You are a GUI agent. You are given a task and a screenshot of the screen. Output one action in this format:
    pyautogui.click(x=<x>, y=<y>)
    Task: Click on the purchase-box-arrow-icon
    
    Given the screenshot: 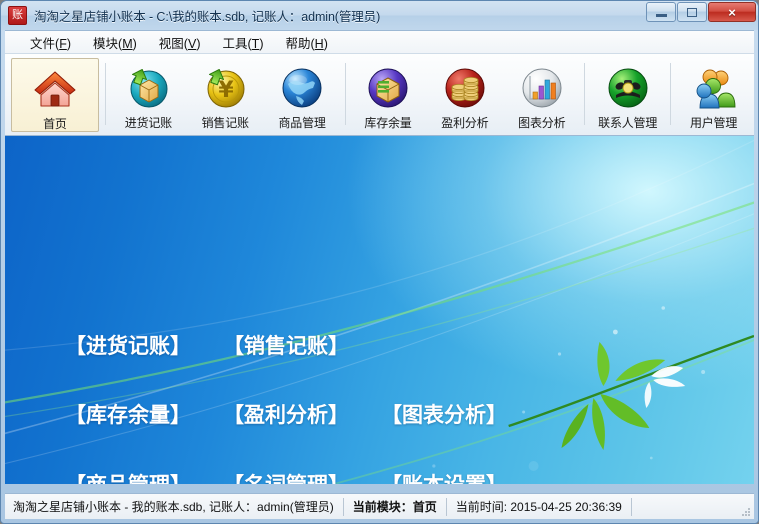 What is the action you would take?
    pyautogui.click(x=148, y=88)
    